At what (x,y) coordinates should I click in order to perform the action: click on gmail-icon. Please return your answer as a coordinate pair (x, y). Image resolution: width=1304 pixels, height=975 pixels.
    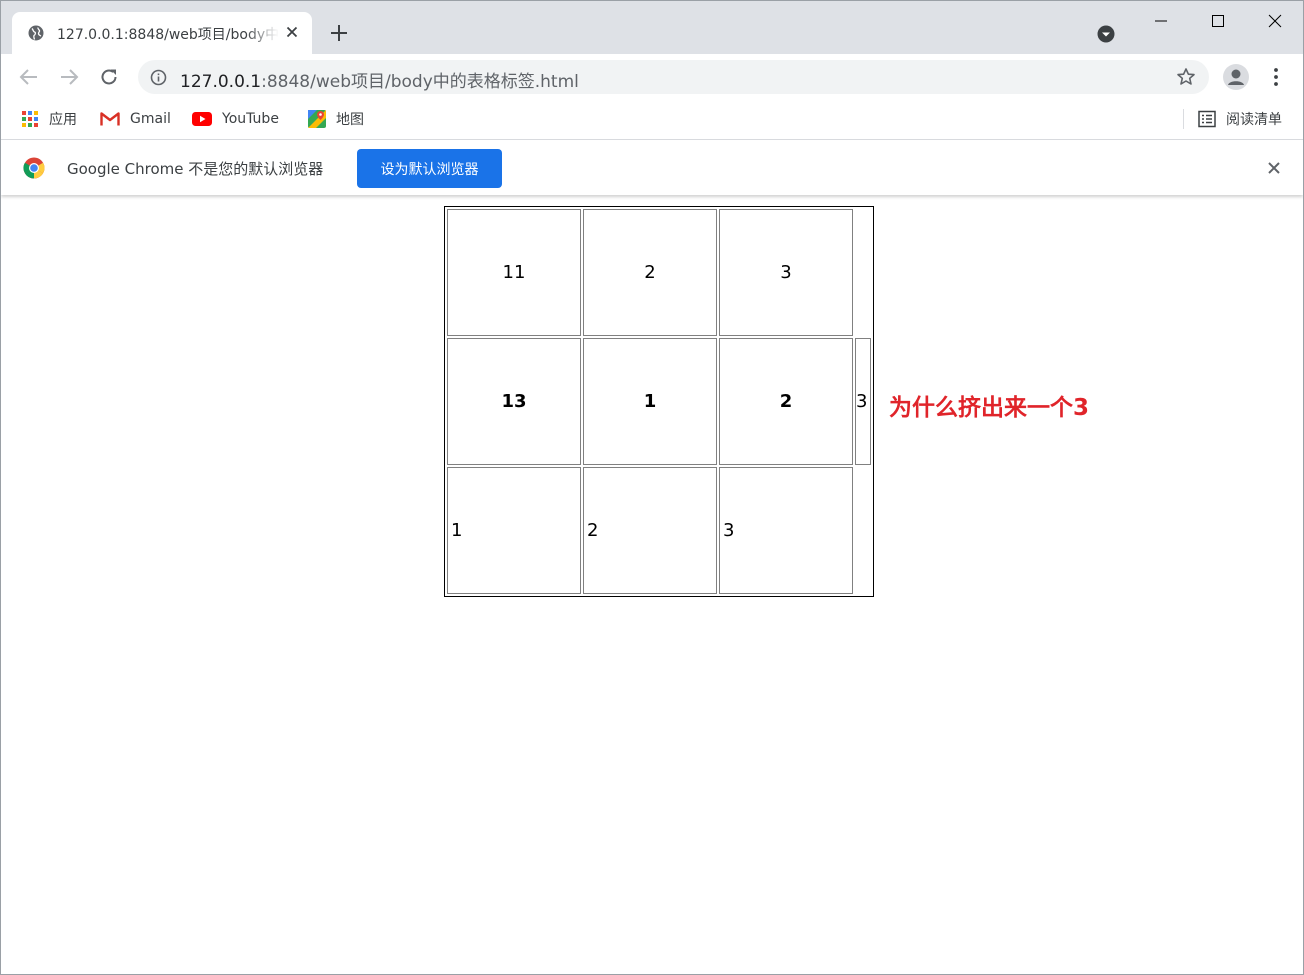
    Looking at the image, I should click on (110, 119).